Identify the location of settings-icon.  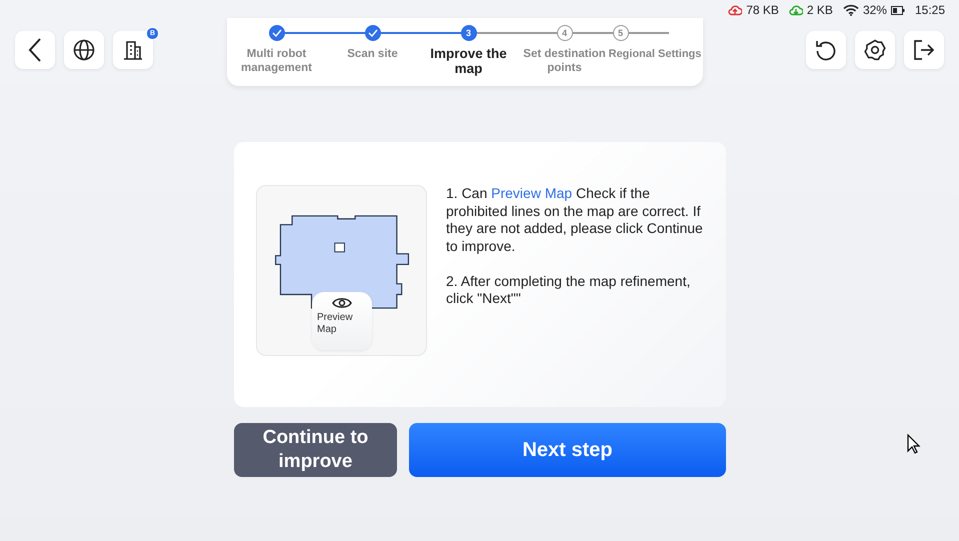
(875, 50).